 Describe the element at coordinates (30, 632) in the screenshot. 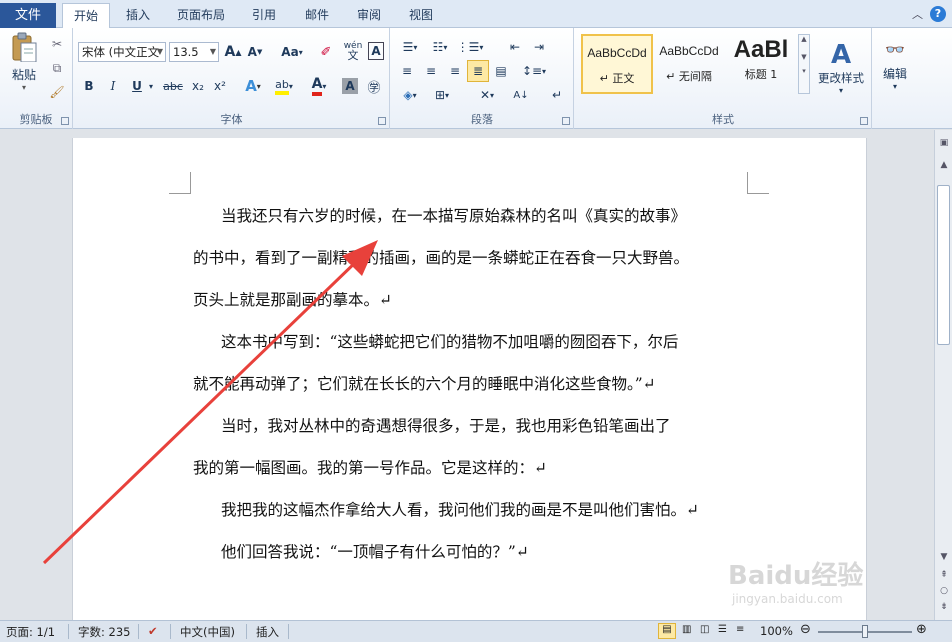

I see `page-count: 页面: 1/1` at that location.